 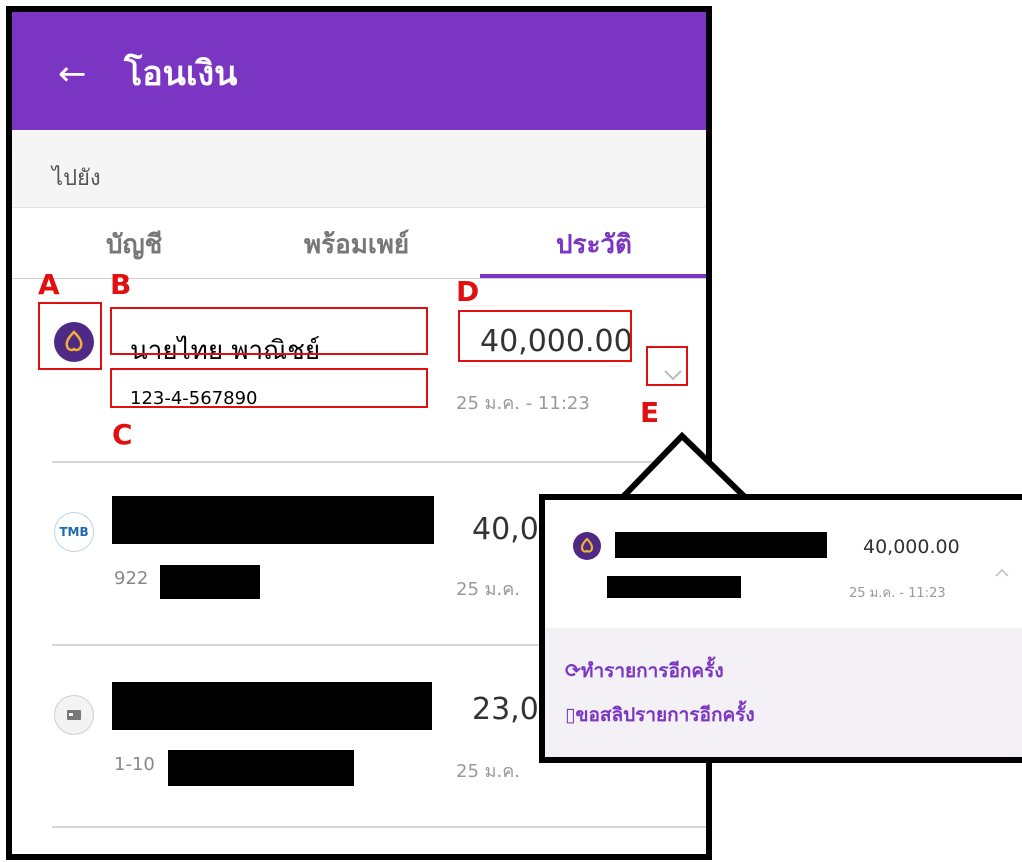 What do you see at coordinates (468, 291) in the screenshot?
I see `annotation-label-d: D` at bounding box center [468, 291].